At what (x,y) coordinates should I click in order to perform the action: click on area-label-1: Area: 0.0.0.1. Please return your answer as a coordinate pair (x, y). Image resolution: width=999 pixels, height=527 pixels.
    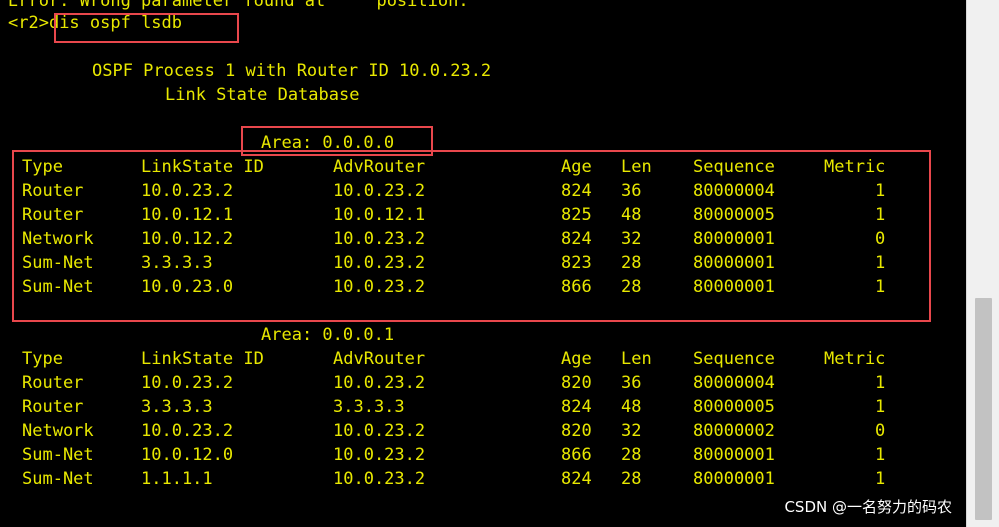
    Looking at the image, I should click on (328, 335).